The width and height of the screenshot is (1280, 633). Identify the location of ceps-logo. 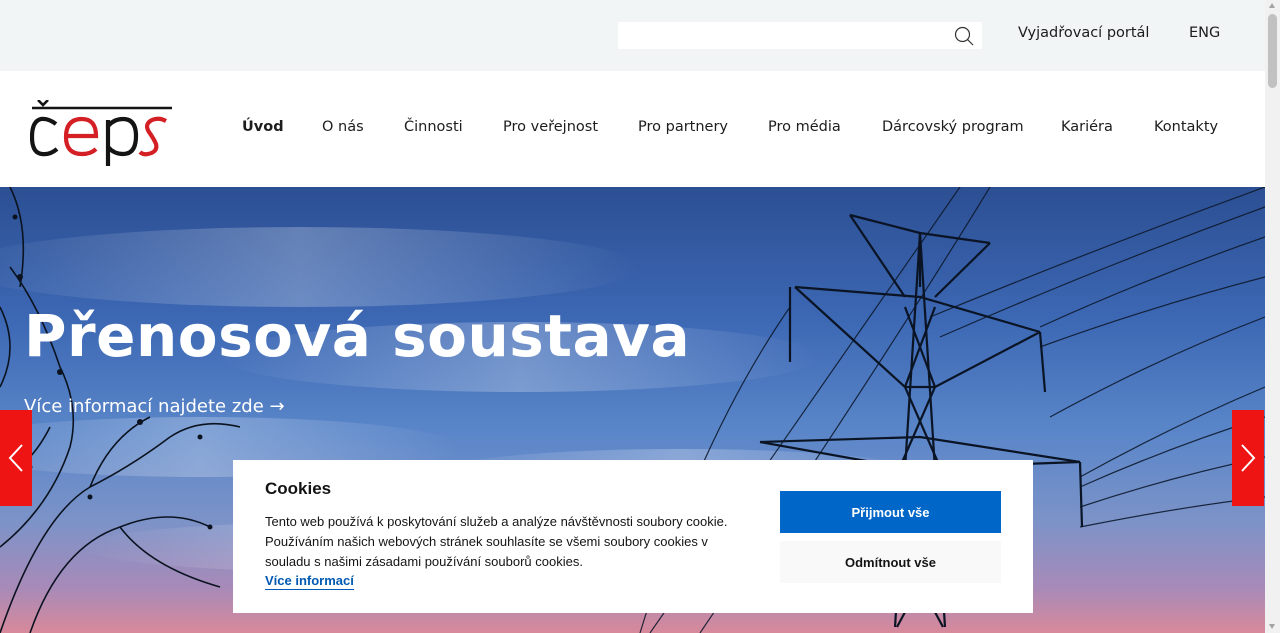
(102, 134).